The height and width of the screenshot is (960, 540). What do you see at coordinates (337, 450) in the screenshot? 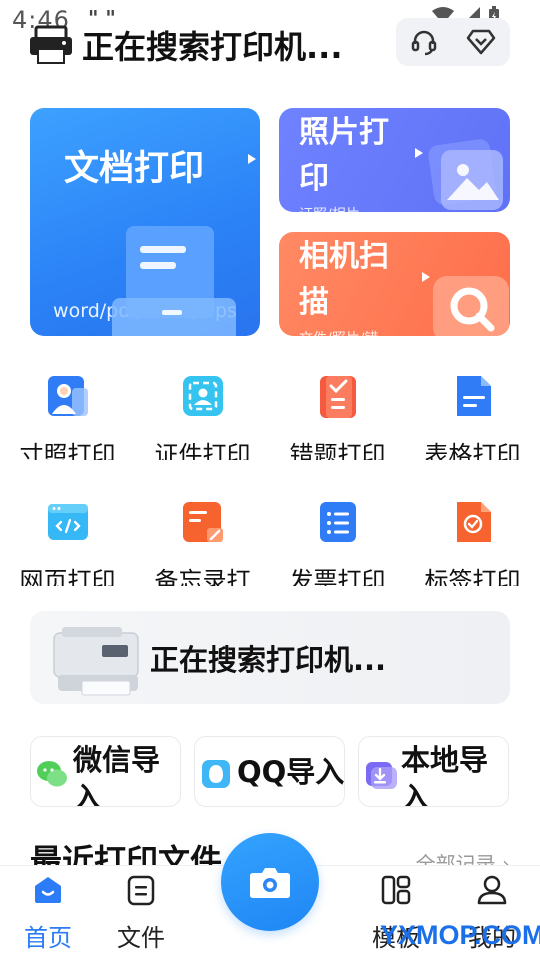
I see `grid-label: 错题打印` at bounding box center [337, 450].